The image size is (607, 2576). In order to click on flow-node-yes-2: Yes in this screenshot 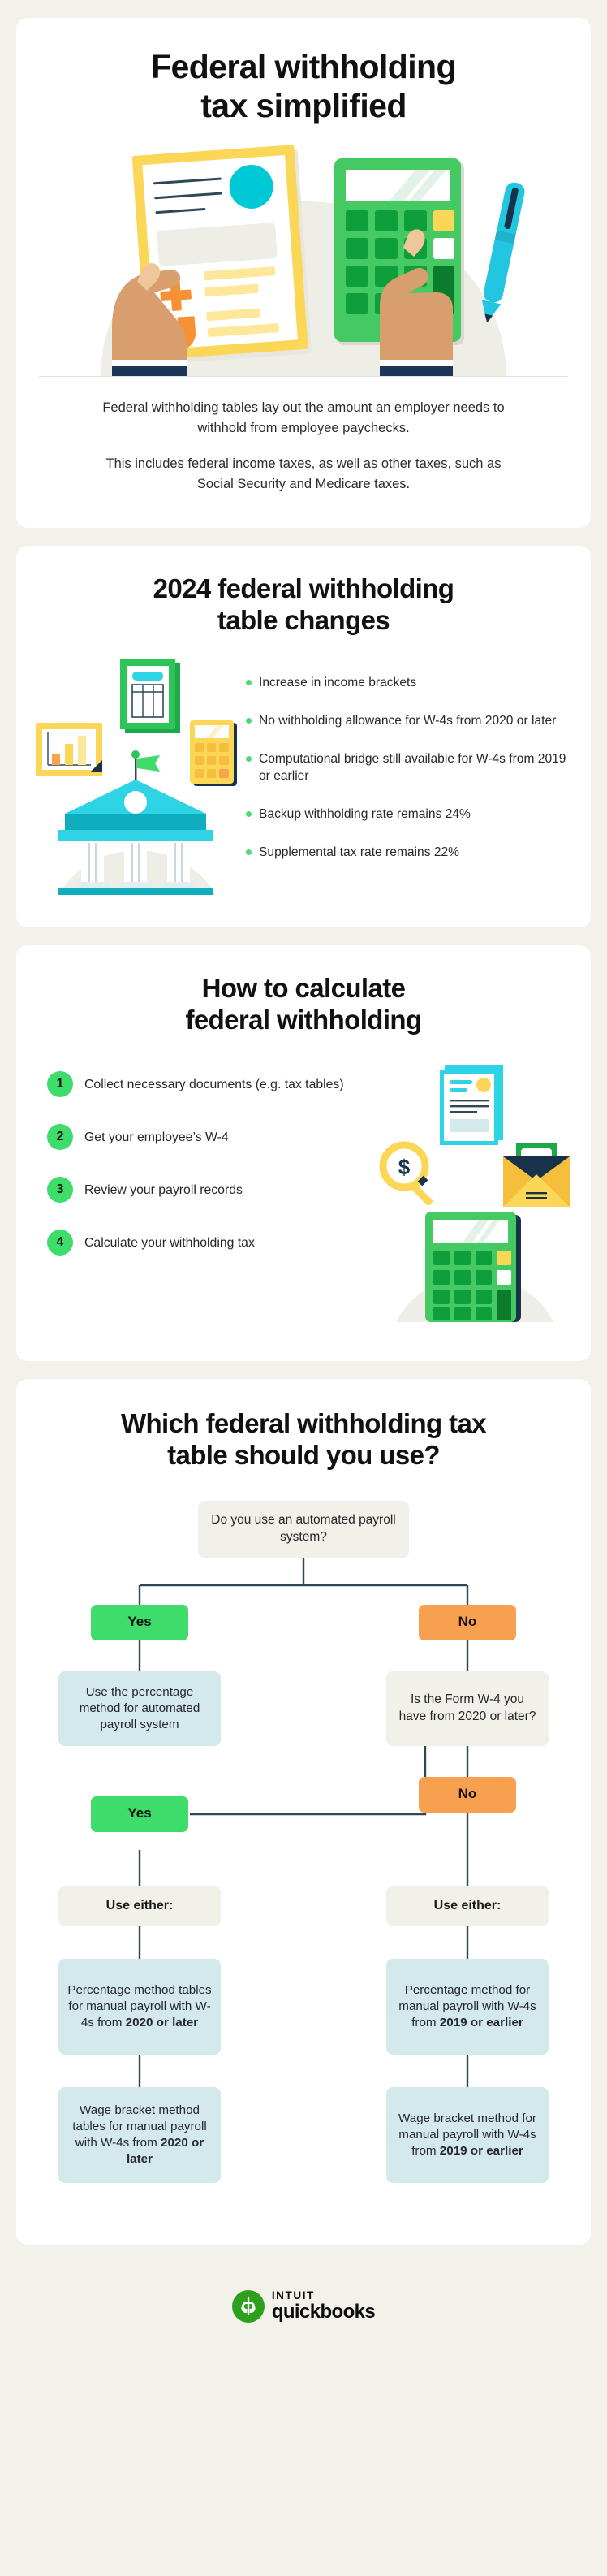, I will do `click(140, 1814)`.